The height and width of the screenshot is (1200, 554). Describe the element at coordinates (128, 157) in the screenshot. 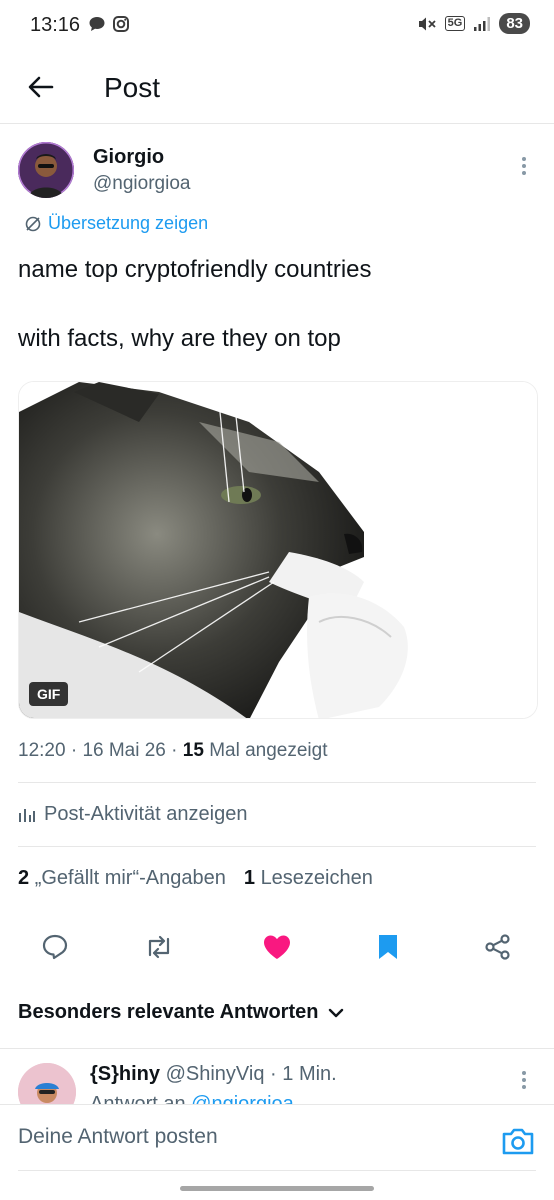

I see `author-name: Giorgio` at that location.